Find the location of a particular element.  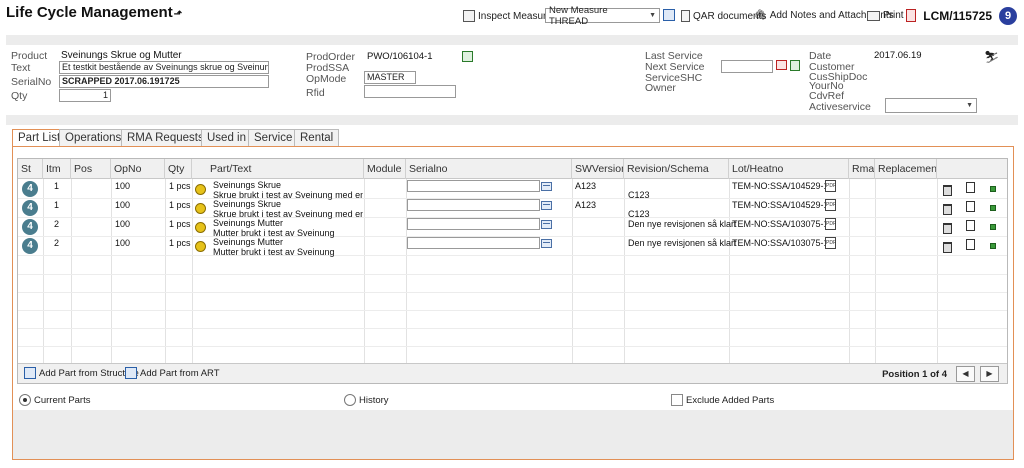

serialno-field: SCRAPPED 2017.06.191725 is located at coordinates (164, 81).